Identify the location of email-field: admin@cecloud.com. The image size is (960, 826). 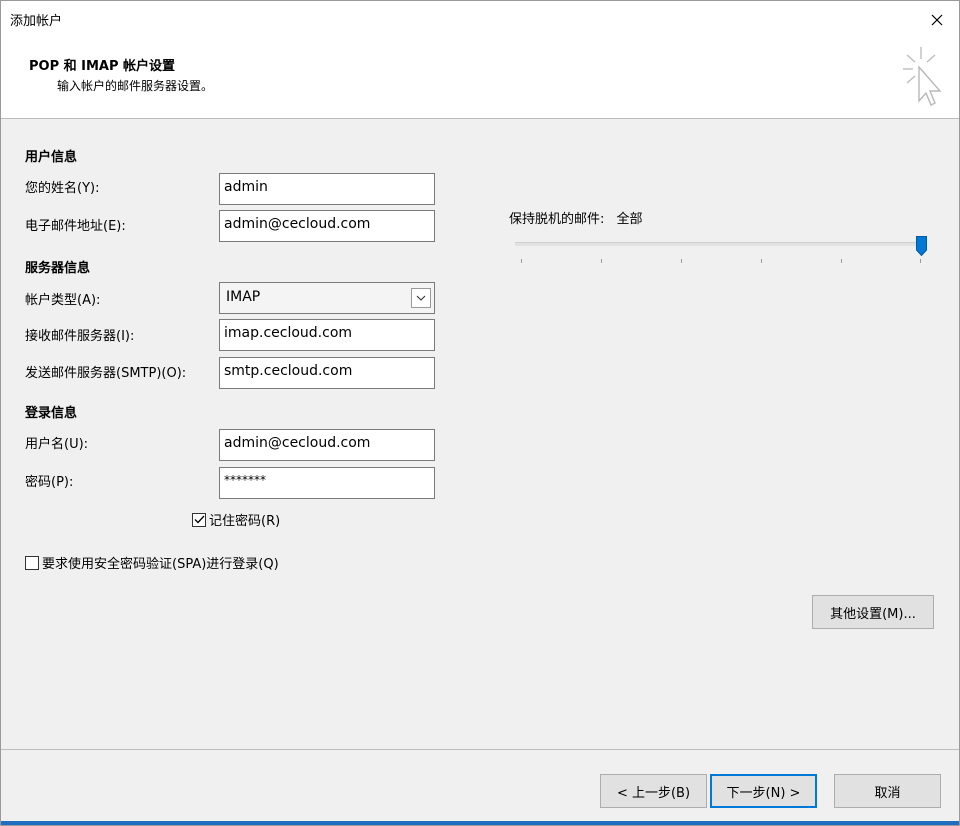
(327, 226).